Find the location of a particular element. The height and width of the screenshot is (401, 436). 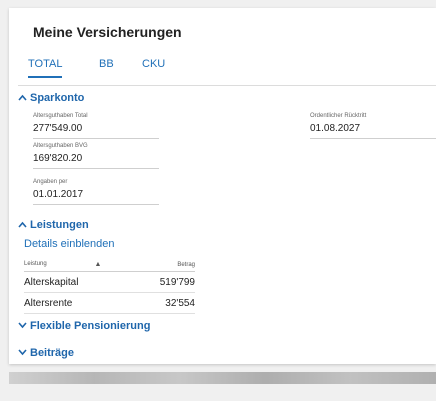

row-leistung: Altersrente is located at coordinates (78, 303).